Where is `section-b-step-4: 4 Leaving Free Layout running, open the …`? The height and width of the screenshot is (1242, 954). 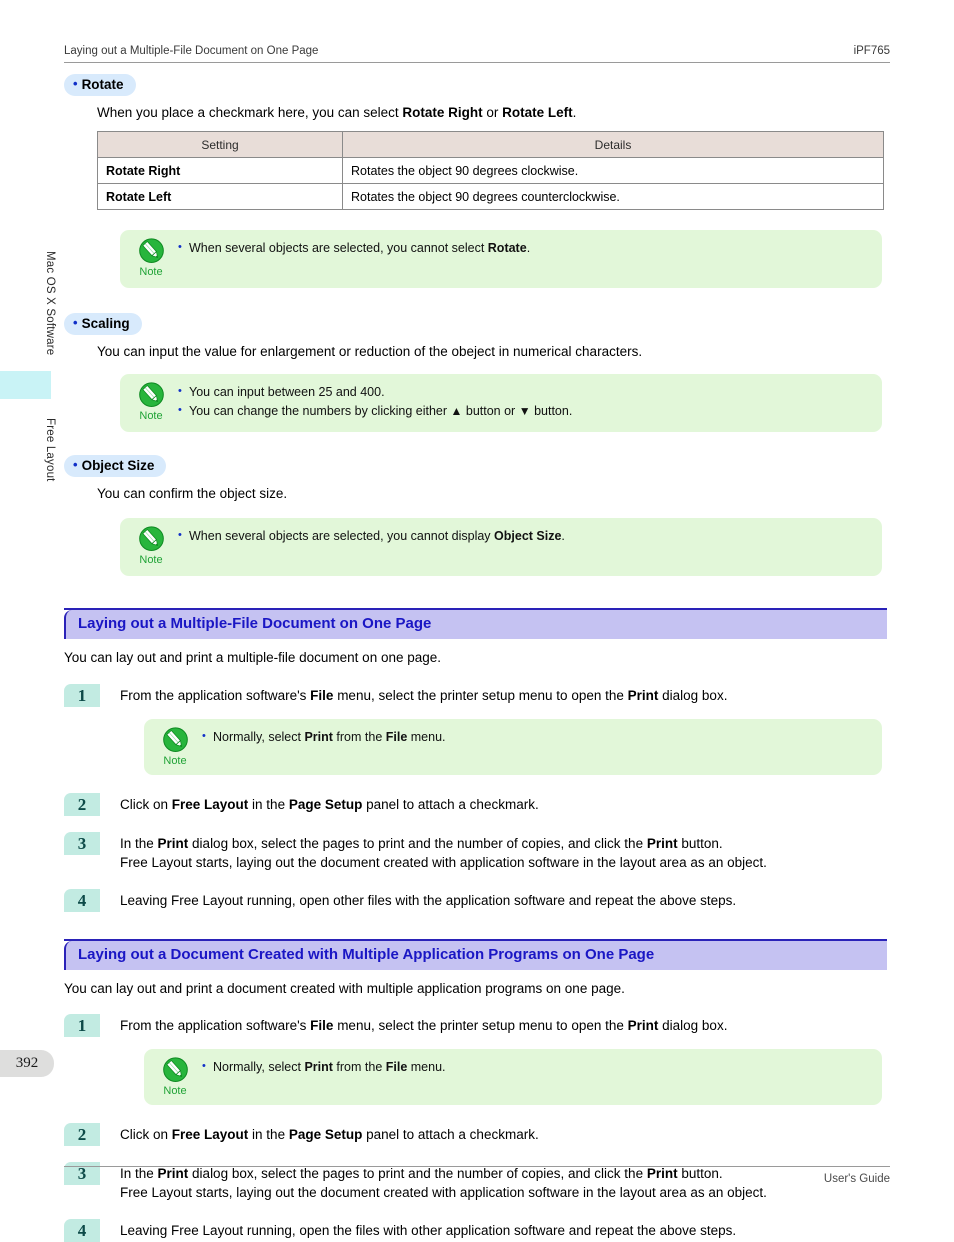 section-b-step-4: 4 Leaving Free Layout running, open the … is located at coordinates (477, 1230).